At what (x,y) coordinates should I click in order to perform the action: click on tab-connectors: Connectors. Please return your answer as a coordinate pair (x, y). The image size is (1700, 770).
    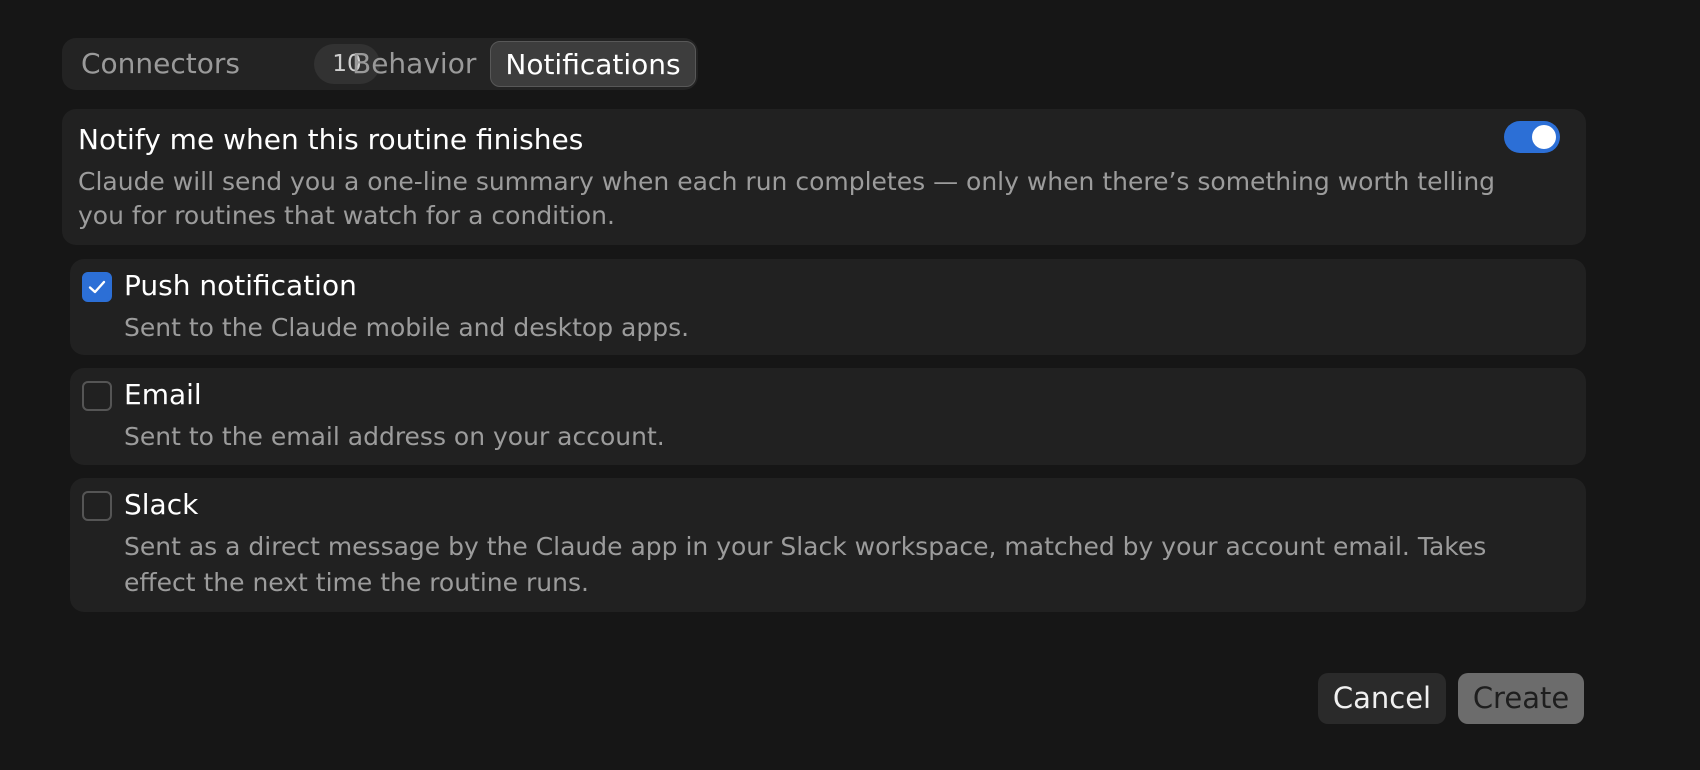
    Looking at the image, I should click on (160, 64).